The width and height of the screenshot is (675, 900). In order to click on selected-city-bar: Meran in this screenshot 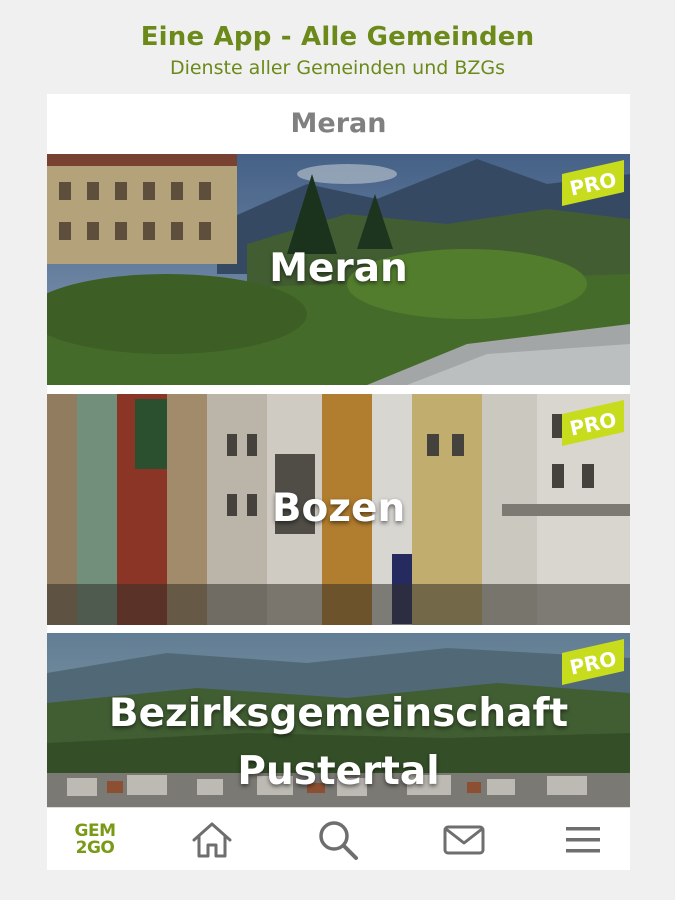, I will do `click(338, 124)`.